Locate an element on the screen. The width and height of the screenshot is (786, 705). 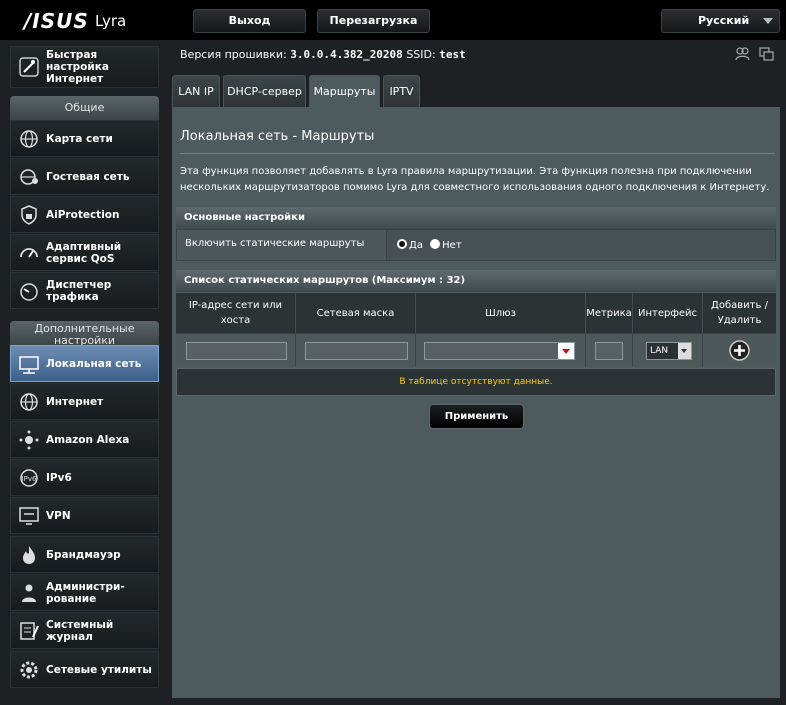
lan-icon is located at coordinates (29, 364).